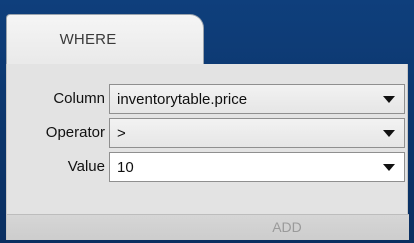  I want to click on add-button: ADD, so click(287, 228).